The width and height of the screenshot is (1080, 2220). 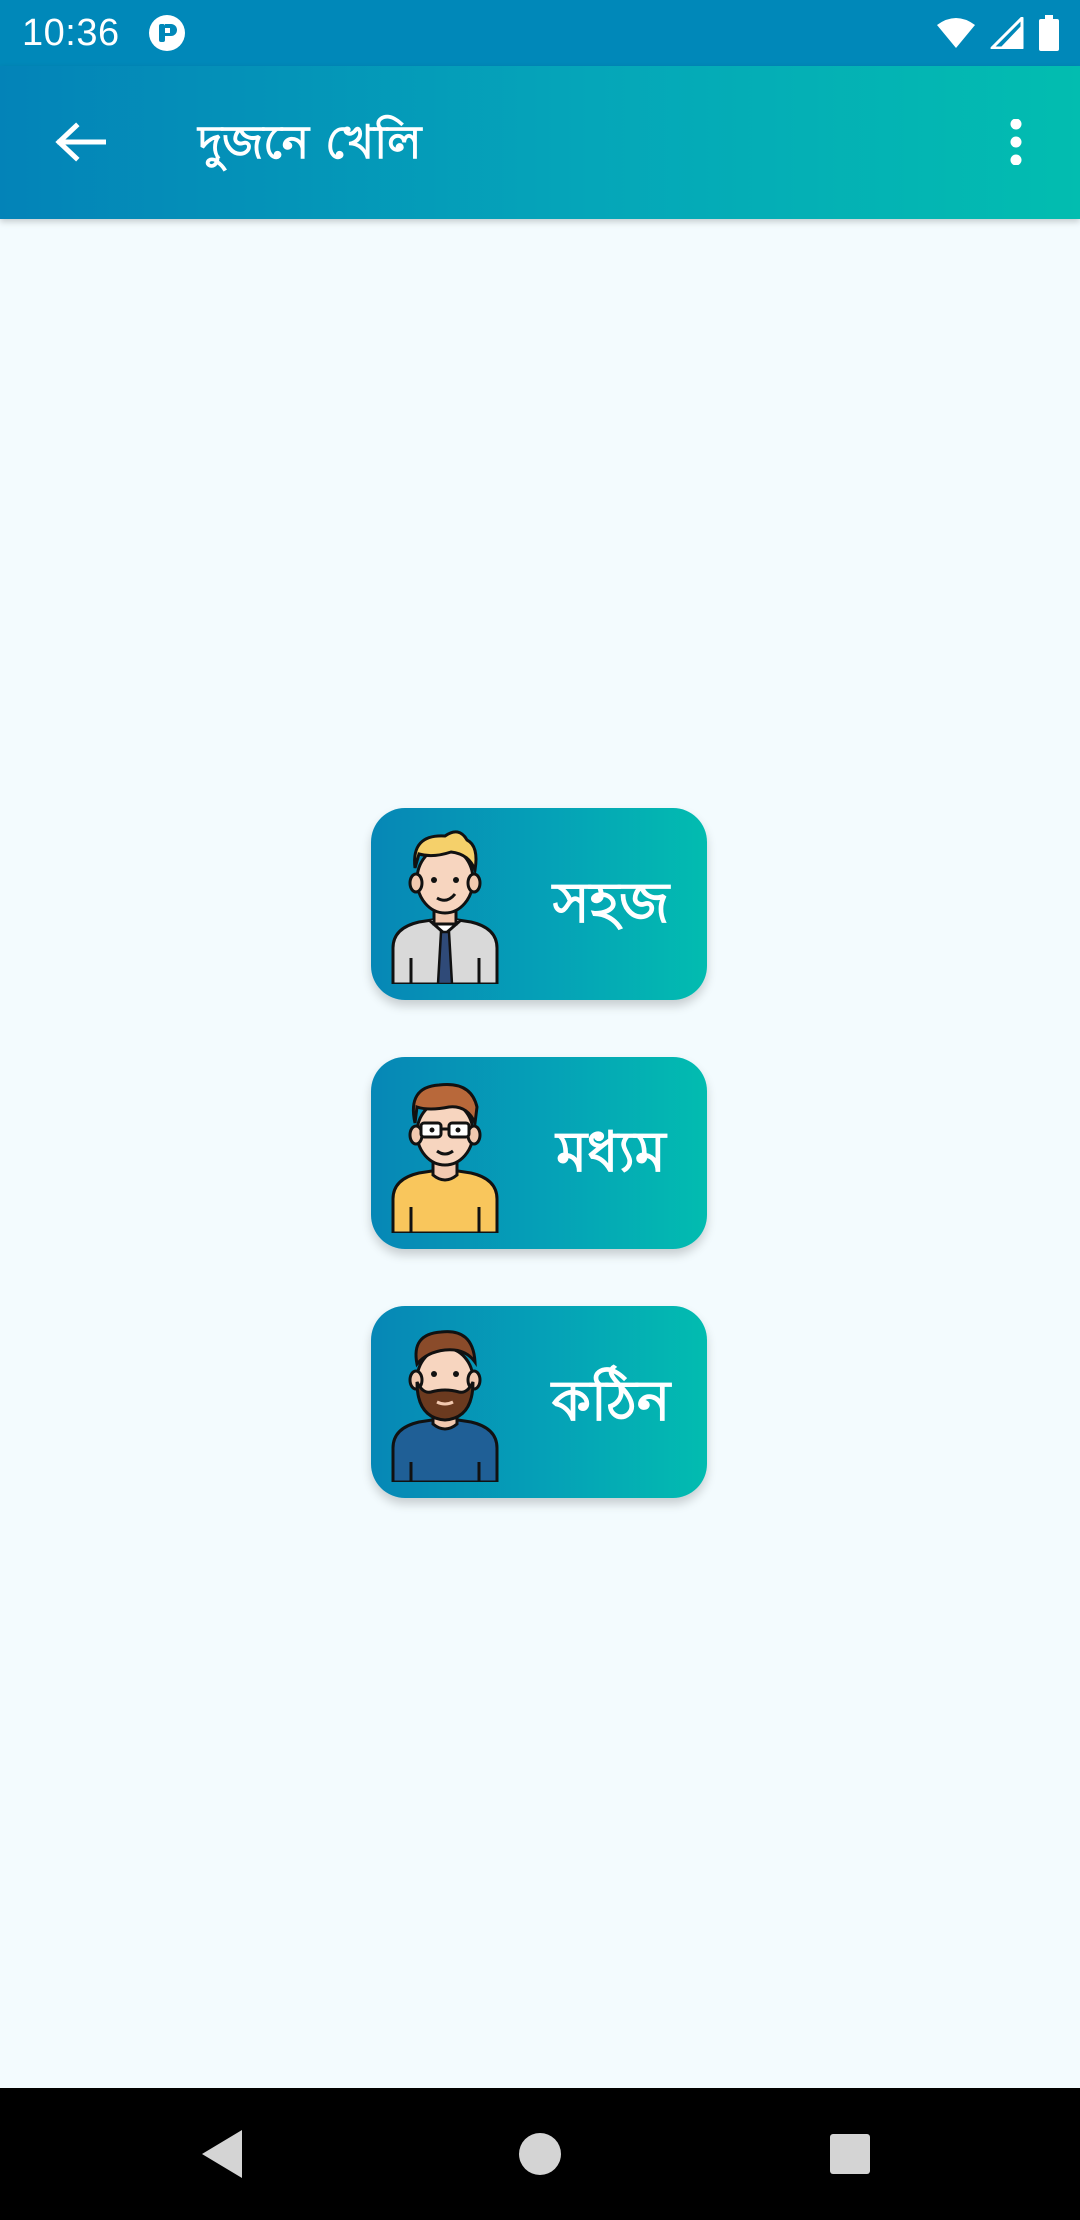 I want to click on nav-home-icon, so click(x=540, y=2154).